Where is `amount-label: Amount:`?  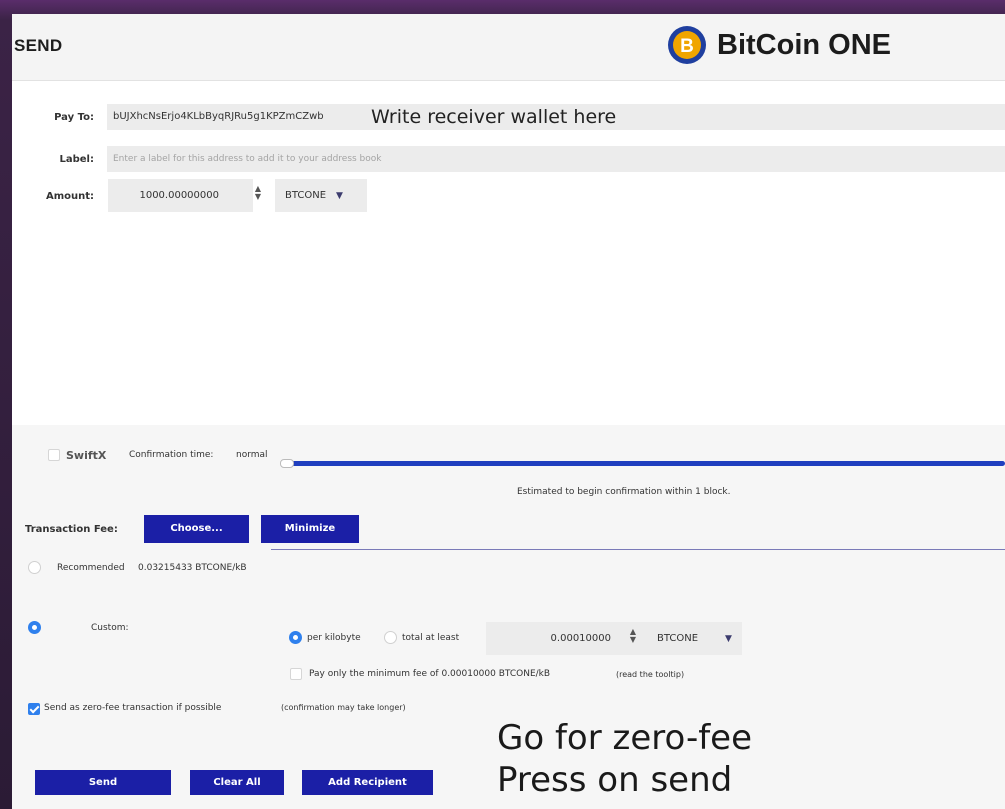 amount-label: Amount: is located at coordinates (69, 196).